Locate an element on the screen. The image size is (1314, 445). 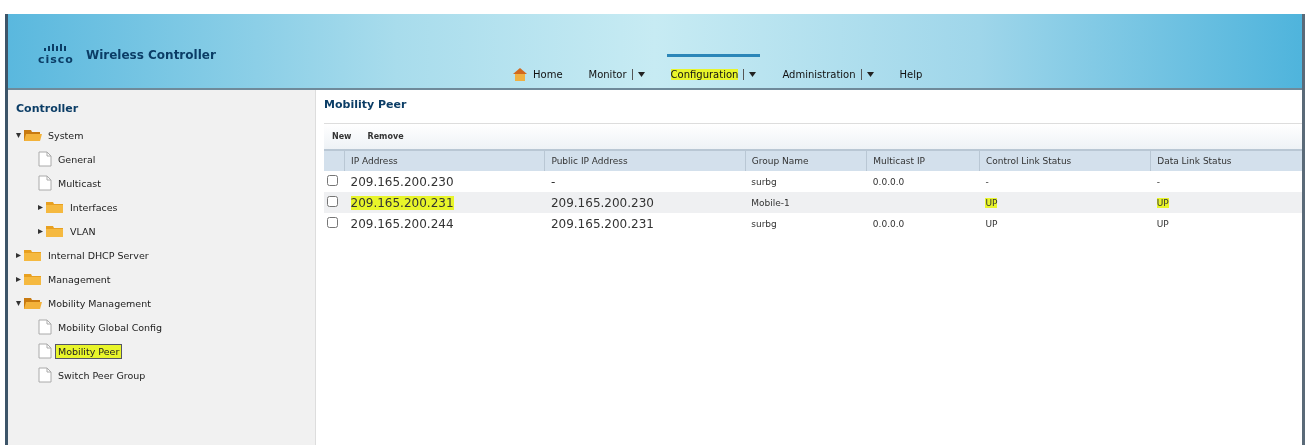
column-header: Group Name is located at coordinates (806, 160).